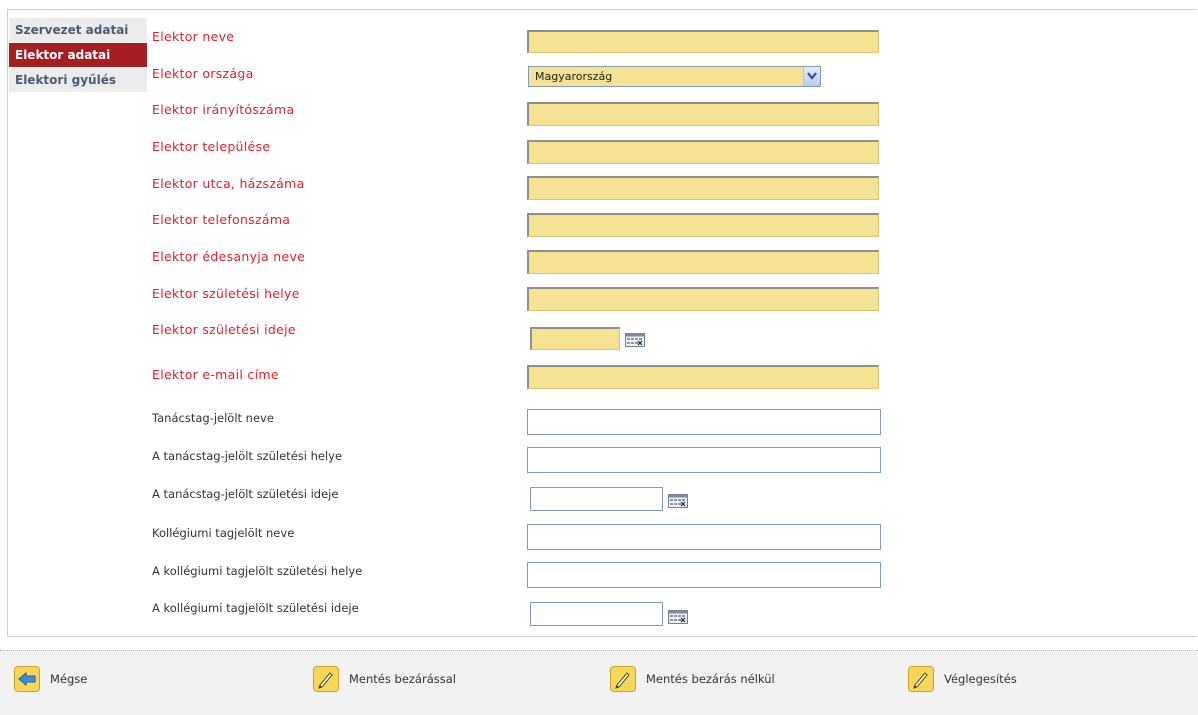  I want to click on elektor-telepulese-field, so click(703, 152).